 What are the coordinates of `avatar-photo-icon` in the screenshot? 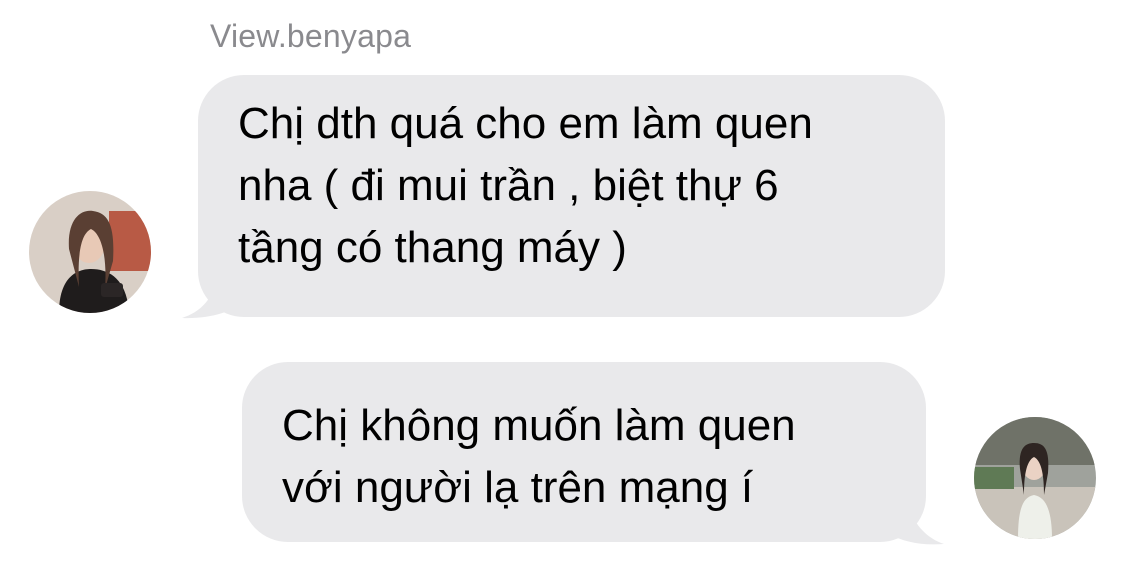 It's located at (1035, 478).